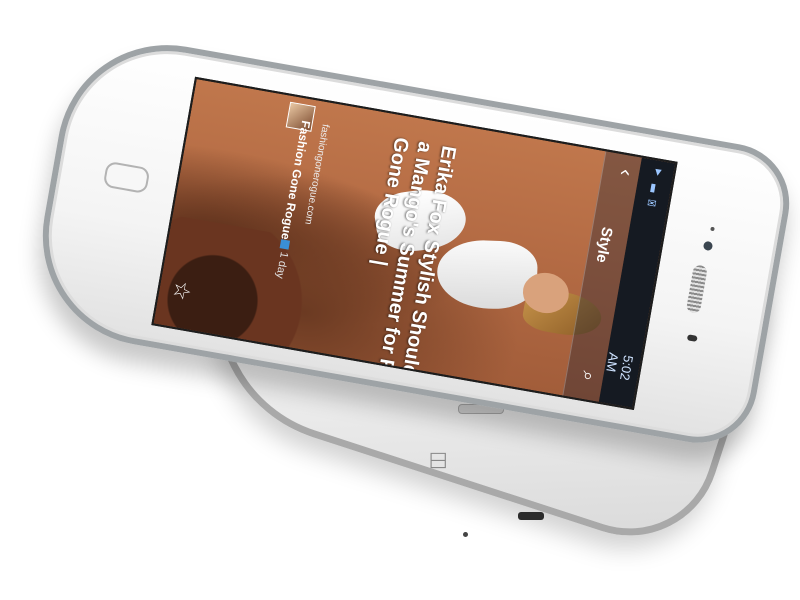 The image size is (800, 600). What do you see at coordinates (126, 177) in the screenshot?
I see `home-button` at bounding box center [126, 177].